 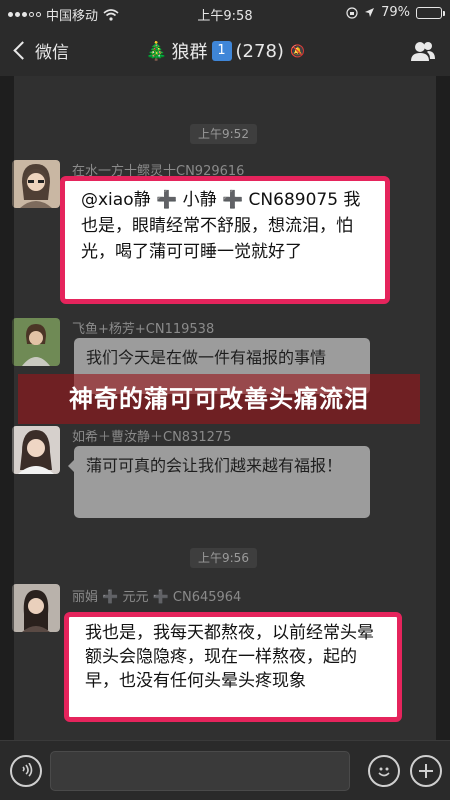 What do you see at coordinates (370, 12) in the screenshot?
I see `location-icon` at bounding box center [370, 12].